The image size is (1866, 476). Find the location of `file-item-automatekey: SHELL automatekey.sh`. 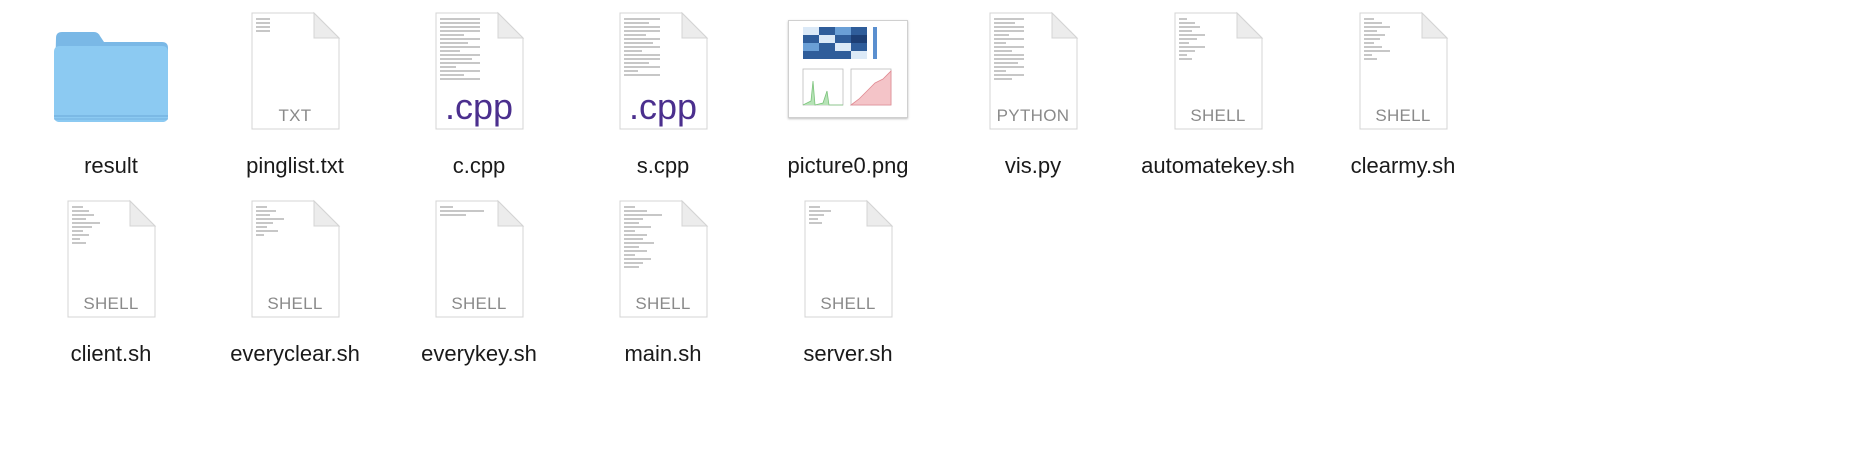

file-item-automatekey: SHELL automatekey.sh is located at coordinates (1218, 110).